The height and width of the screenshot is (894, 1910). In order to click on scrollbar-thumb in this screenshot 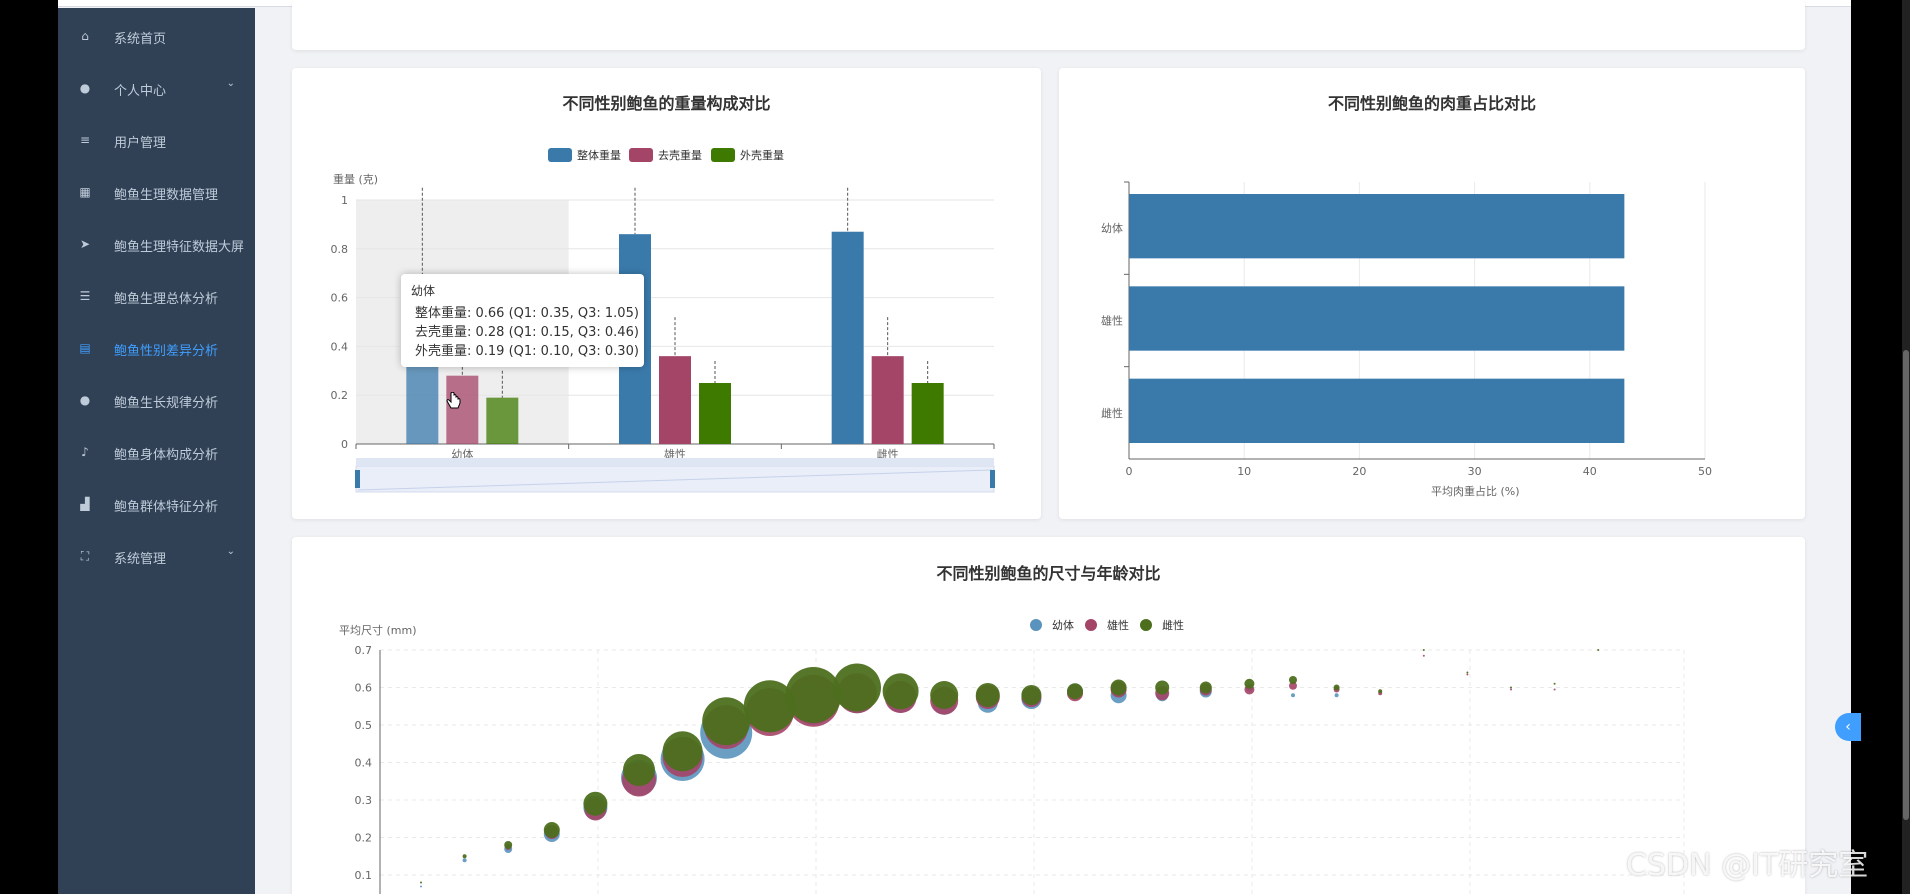, I will do `click(1906, 585)`.